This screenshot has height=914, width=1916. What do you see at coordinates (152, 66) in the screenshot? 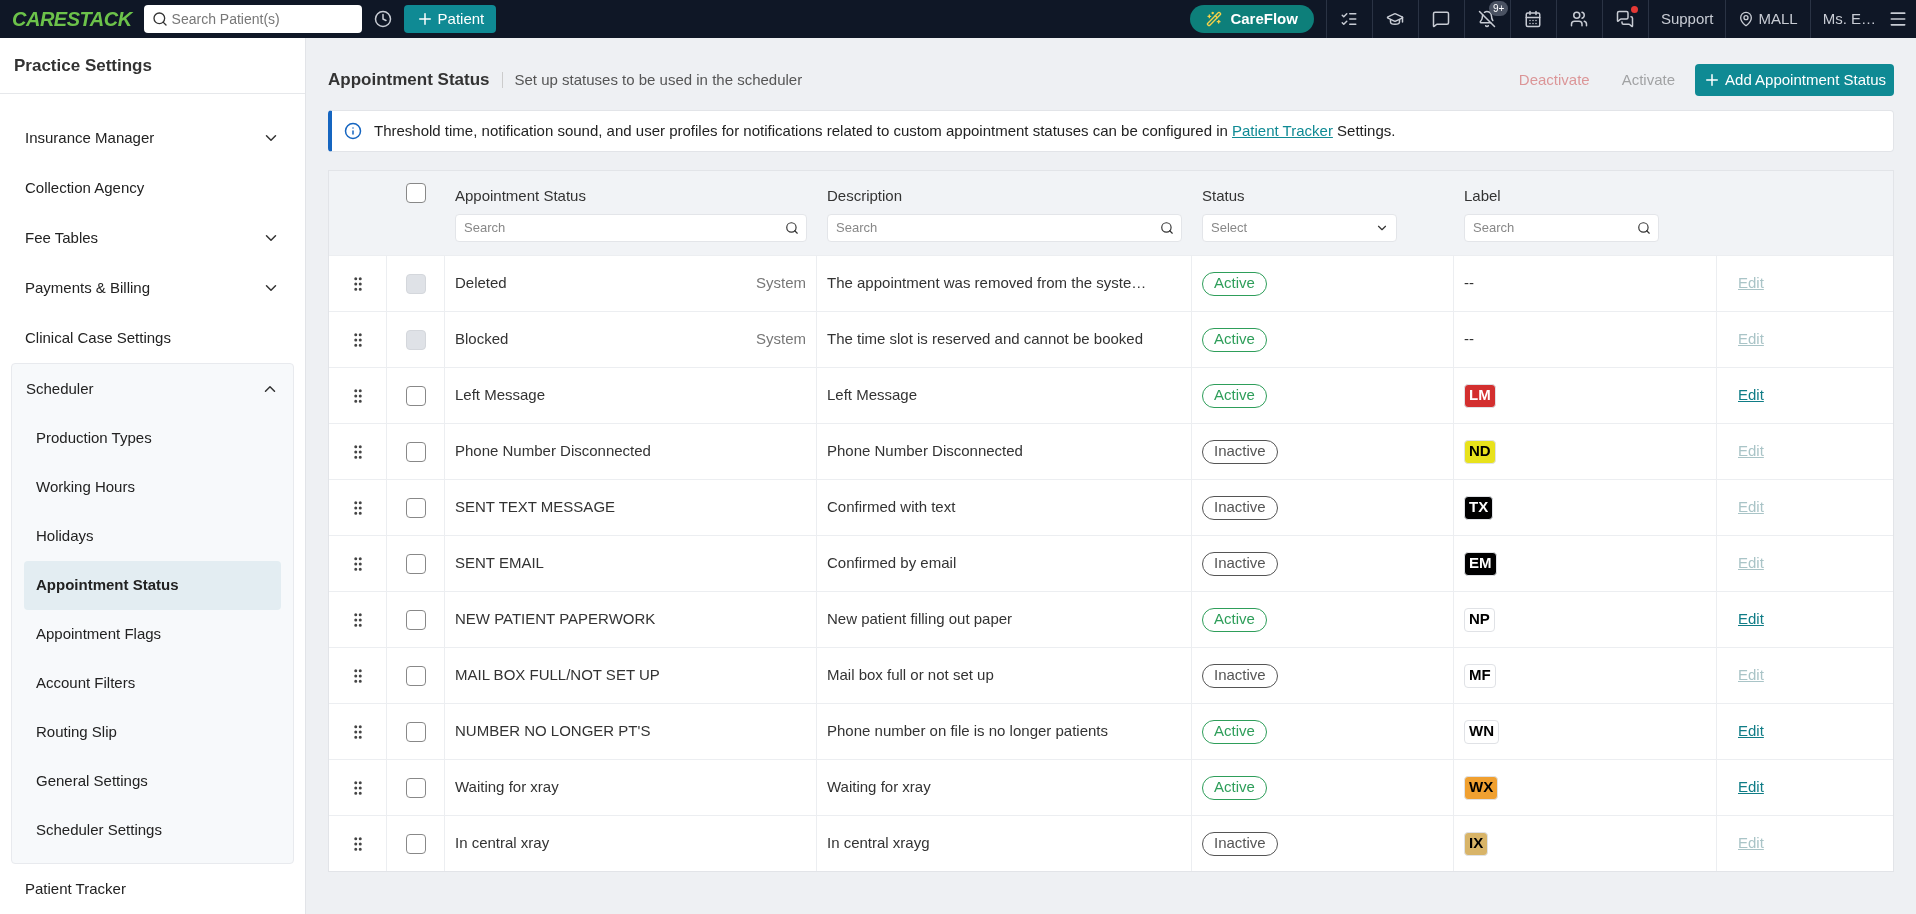
I see `sidebar-title: Practice Settings` at bounding box center [152, 66].